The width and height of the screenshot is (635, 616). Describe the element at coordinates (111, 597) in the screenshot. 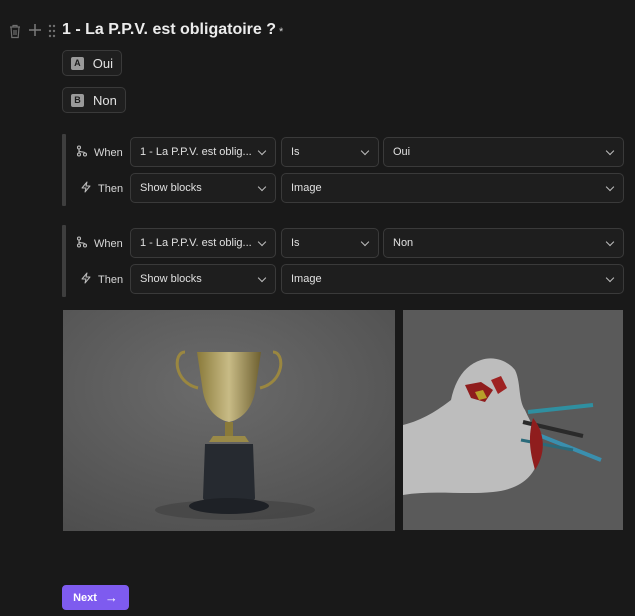

I see `arrow-right-icon: →` at that location.